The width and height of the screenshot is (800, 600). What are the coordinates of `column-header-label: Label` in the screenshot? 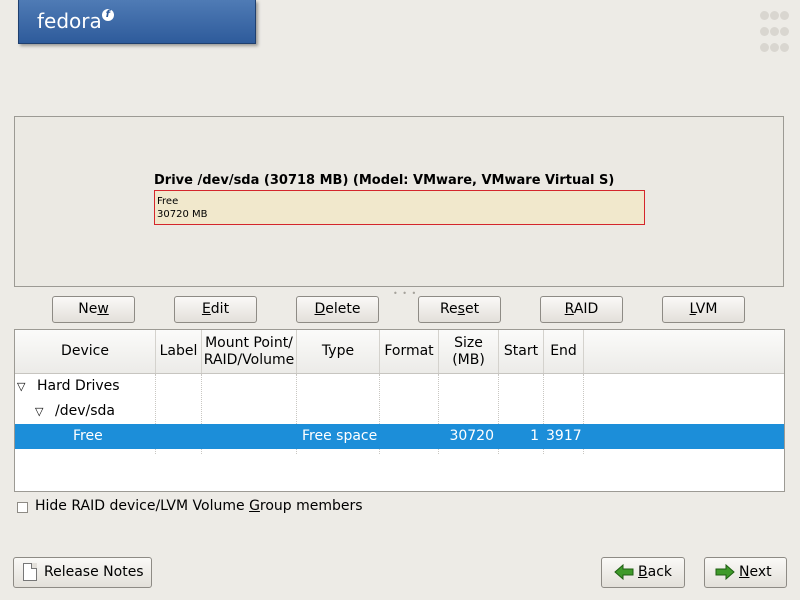 It's located at (179, 351).